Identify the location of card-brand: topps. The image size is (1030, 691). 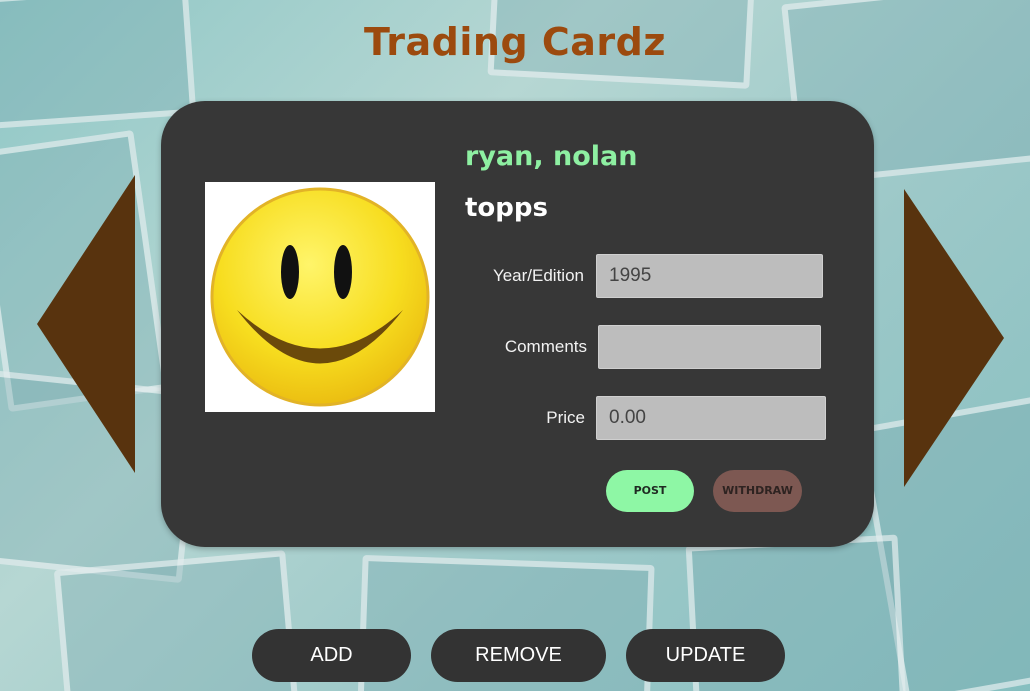
(506, 208).